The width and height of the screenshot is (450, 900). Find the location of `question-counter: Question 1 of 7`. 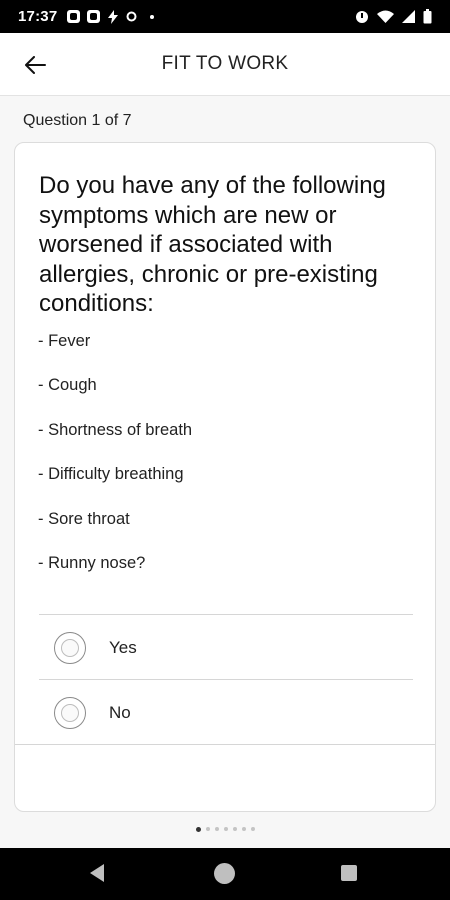

question-counter: Question 1 of 7 is located at coordinates (77, 120).